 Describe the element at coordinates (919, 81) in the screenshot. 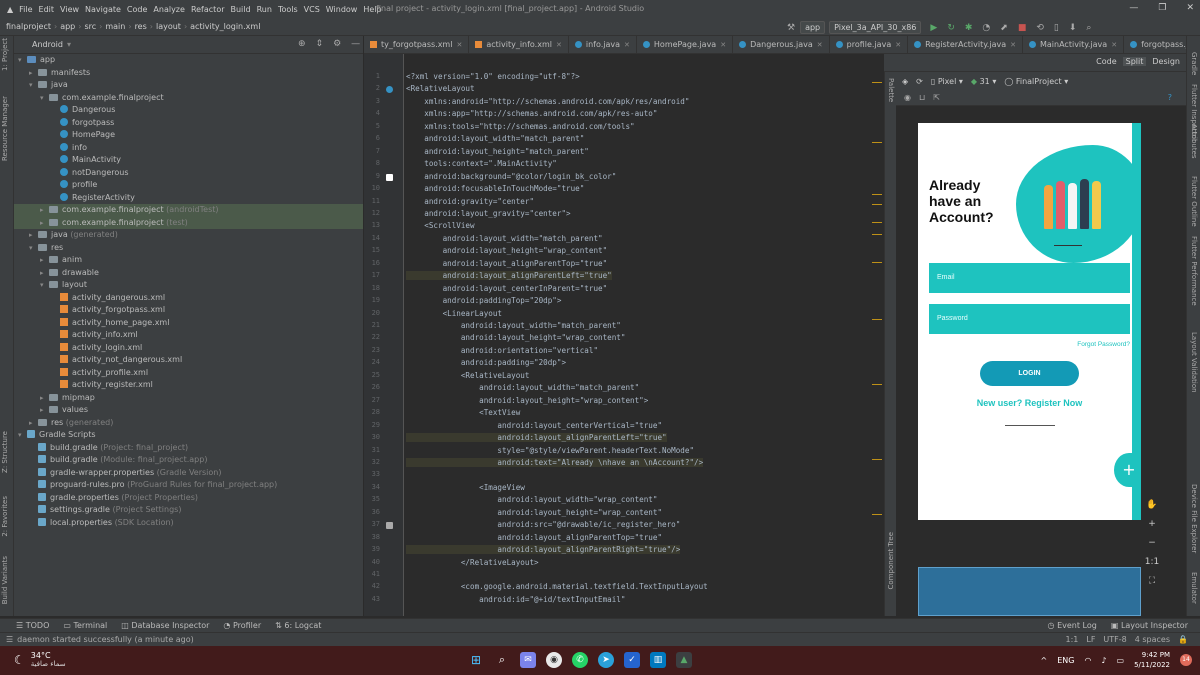

I see `orientation-icon: ⟳` at that location.